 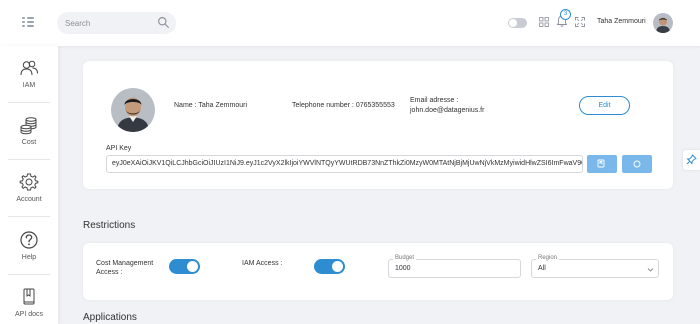 What do you see at coordinates (517, 23) in the screenshot?
I see `theme-toggle` at bounding box center [517, 23].